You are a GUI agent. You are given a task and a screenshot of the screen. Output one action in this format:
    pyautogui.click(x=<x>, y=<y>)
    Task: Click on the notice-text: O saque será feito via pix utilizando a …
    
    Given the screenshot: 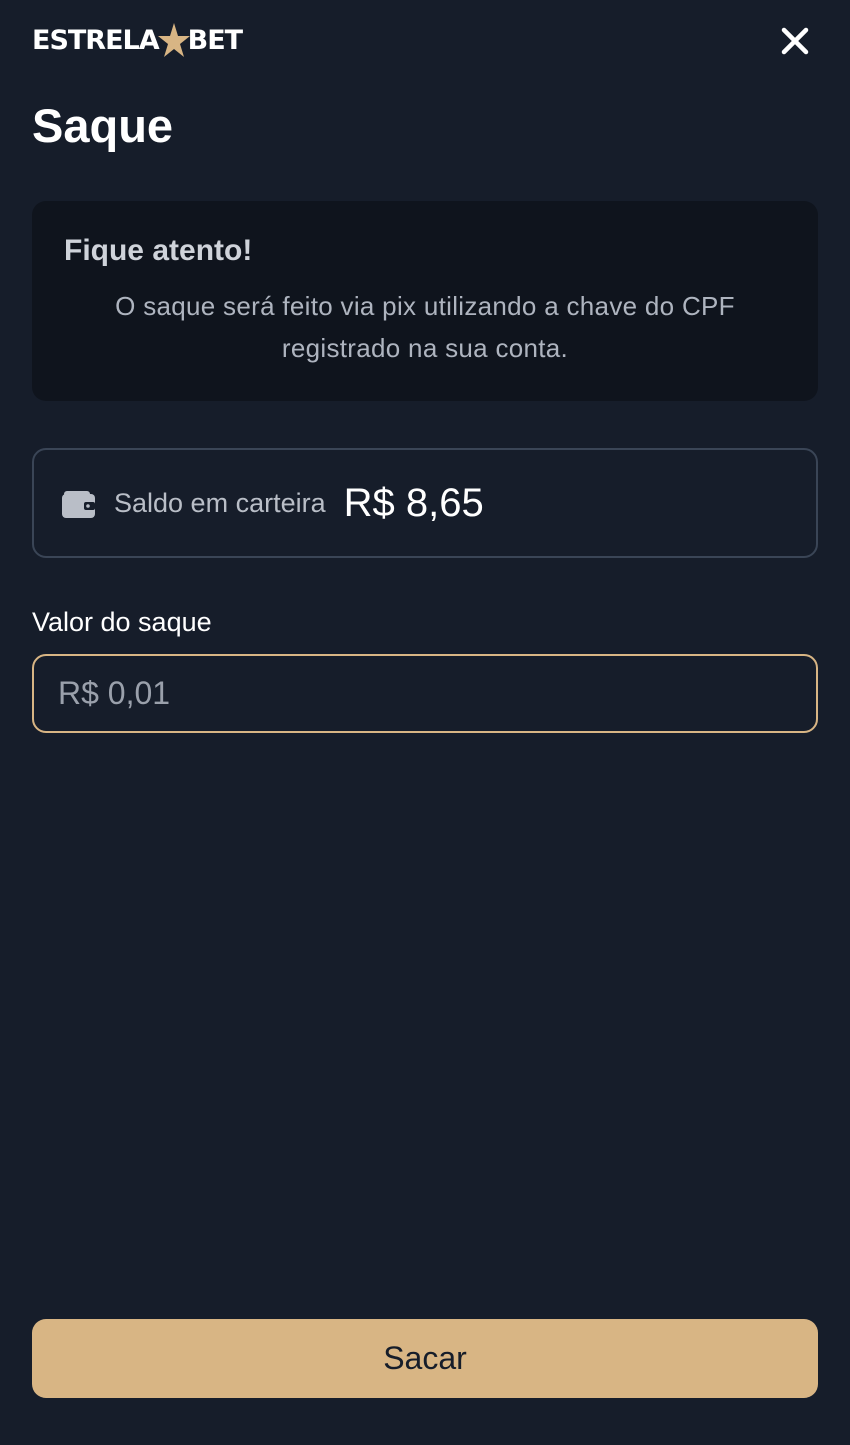 What is the action you would take?
    pyautogui.click(x=425, y=327)
    